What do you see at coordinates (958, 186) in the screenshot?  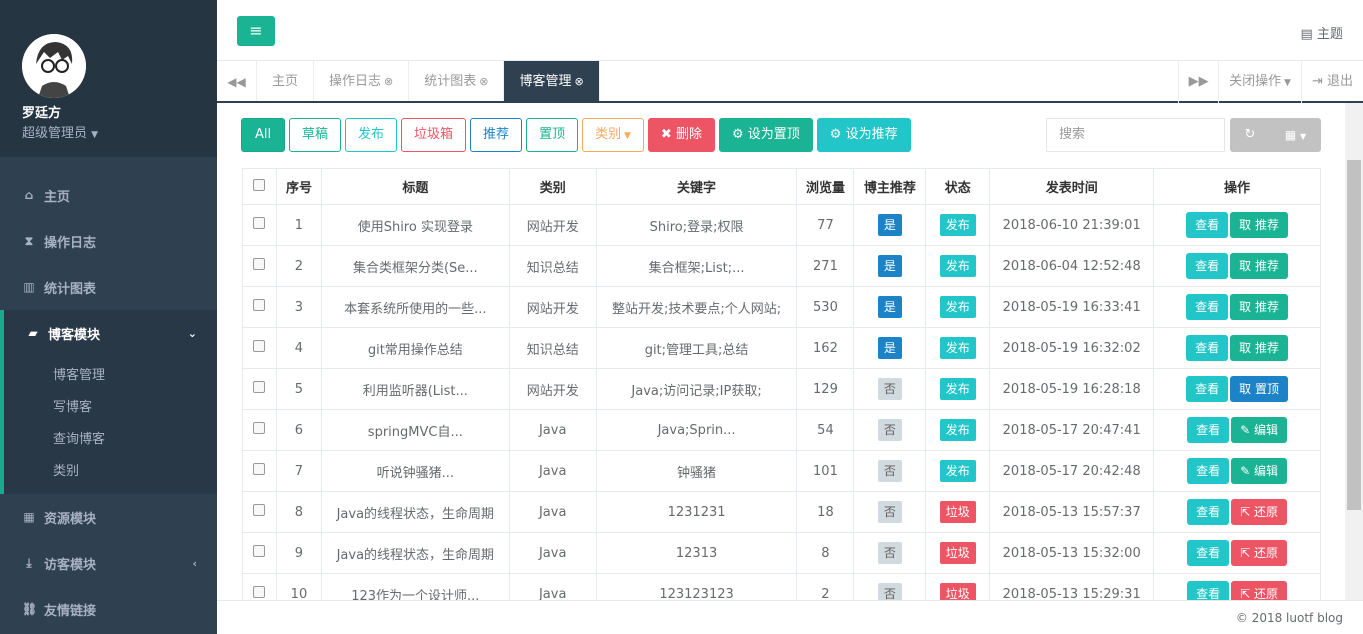 I see `column-header: 状态` at bounding box center [958, 186].